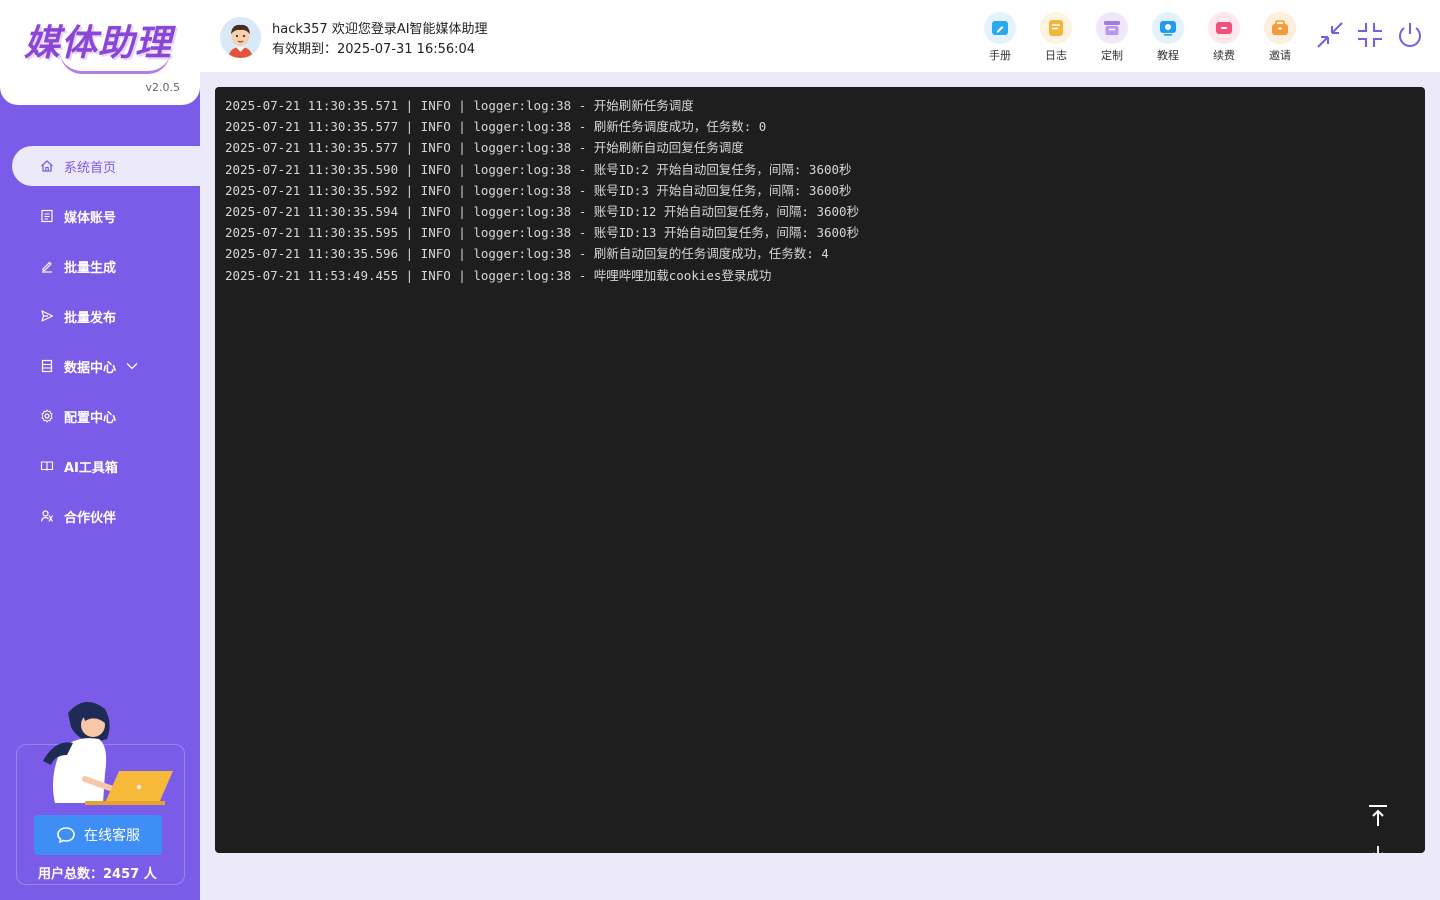 This screenshot has width=1440, height=900. What do you see at coordinates (47, 266) in the screenshot?
I see `edit-pen-icon` at bounding box center [47, 266].